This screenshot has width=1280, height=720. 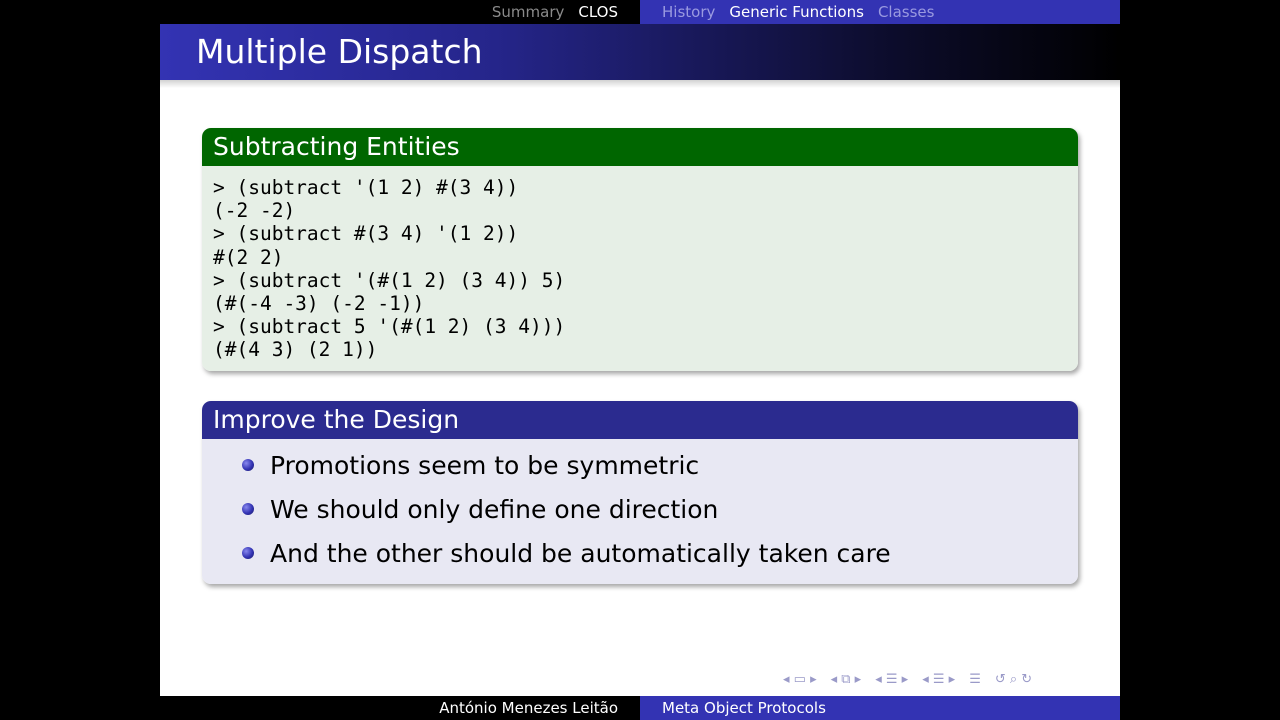 I want to click on footer-author: António Menezes Leitão, so click(x=528, y=708).